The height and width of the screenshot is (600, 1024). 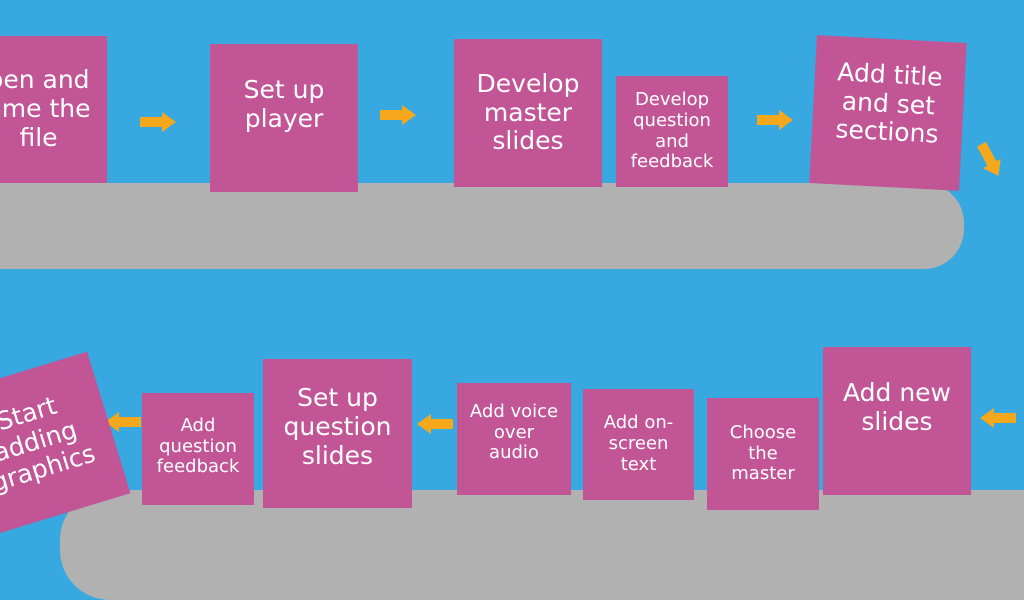 I want to click on step-label: Add title and set sections, so click(x=889, y=103).